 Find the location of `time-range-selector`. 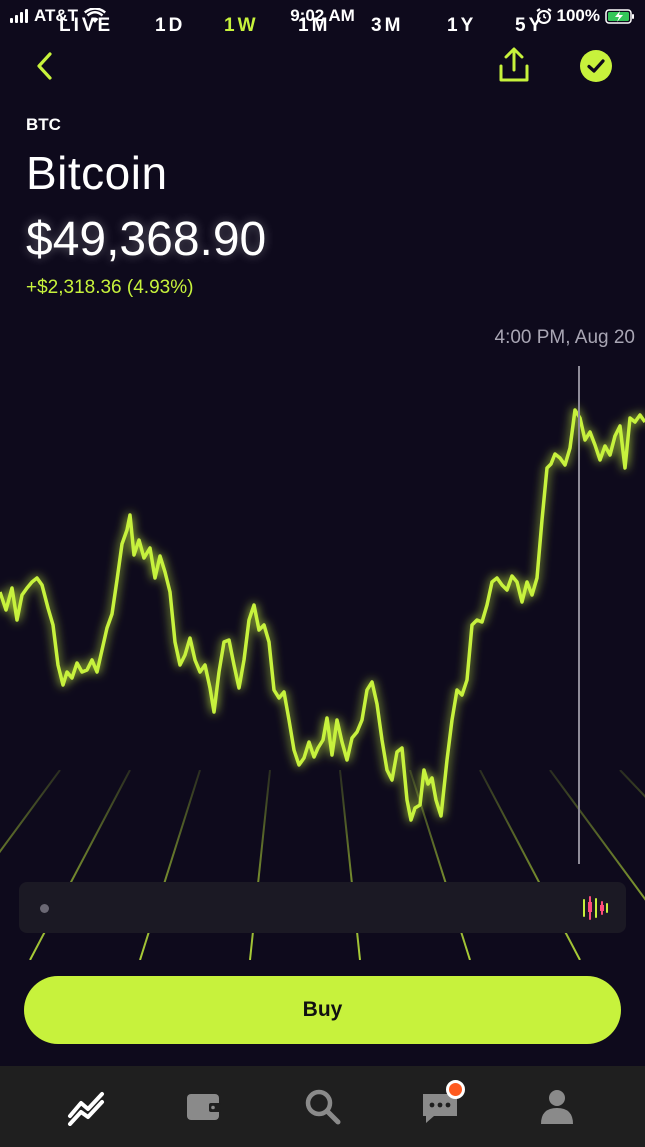

time-range-selector is located at coordinates (322, 907).